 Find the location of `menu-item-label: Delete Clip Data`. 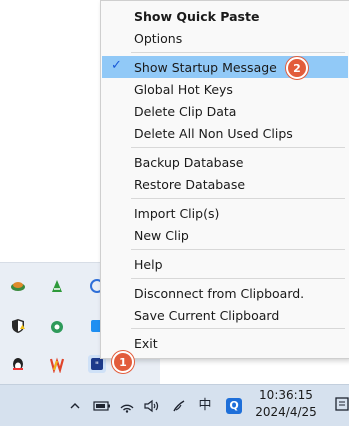

menu-item-label: Delete Clip Data is located at coordinates (185, 111).